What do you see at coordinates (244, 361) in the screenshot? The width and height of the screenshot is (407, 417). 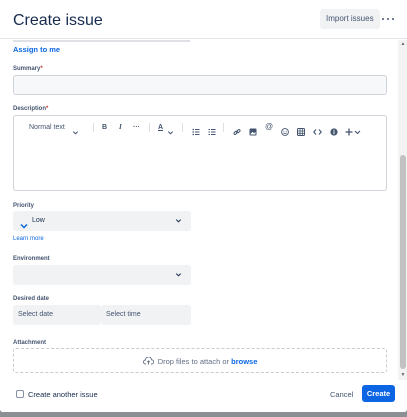 I see `browse-link: browse` at bounding box center [244, 361].